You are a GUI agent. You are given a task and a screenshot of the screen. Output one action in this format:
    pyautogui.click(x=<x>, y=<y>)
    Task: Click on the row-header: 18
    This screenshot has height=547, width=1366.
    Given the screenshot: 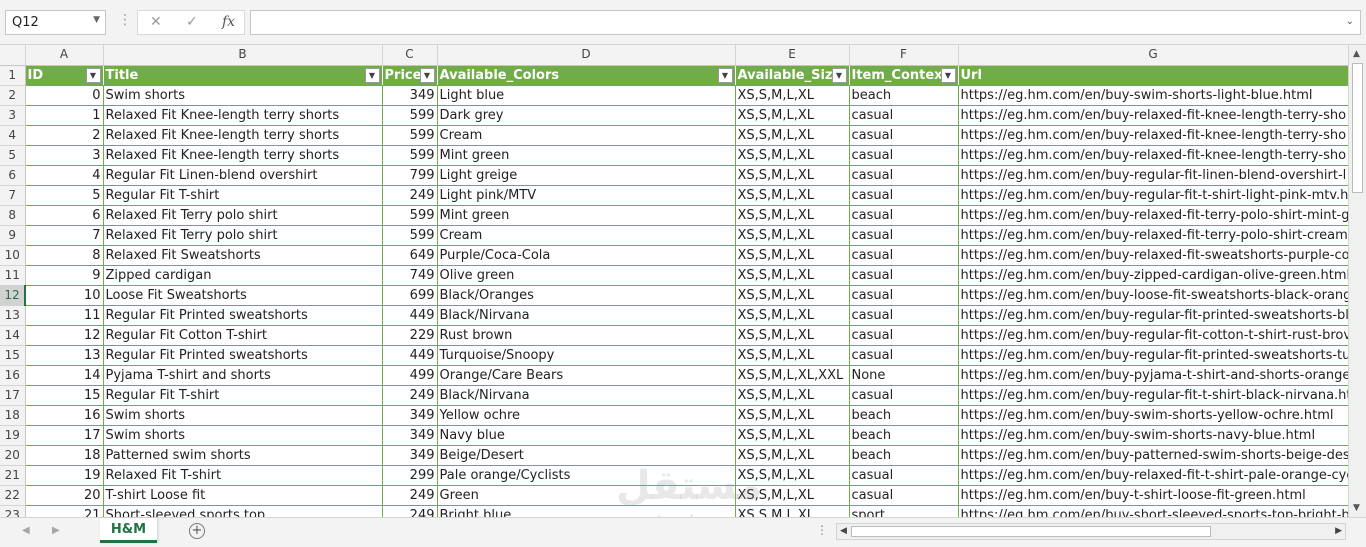 What is the action you would take?
    pyautogui.click(x=13, y=415)
    